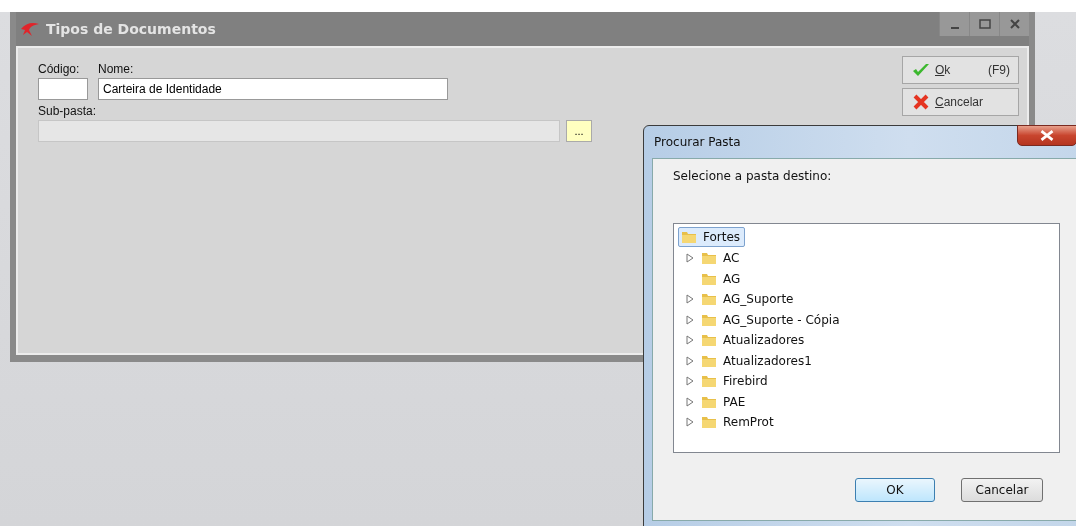 The height and width of the screenshot is (526, 1076). I want to click on ok-button: Ok (F9), so click(960, 70).